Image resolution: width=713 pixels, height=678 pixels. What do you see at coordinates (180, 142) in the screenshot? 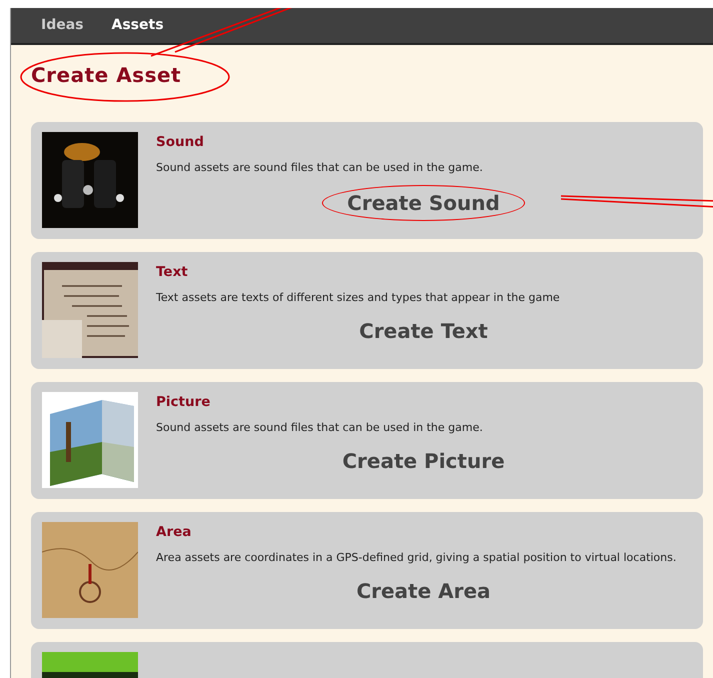
I see `asset-name: Sound` at bounding box center [180, 142].